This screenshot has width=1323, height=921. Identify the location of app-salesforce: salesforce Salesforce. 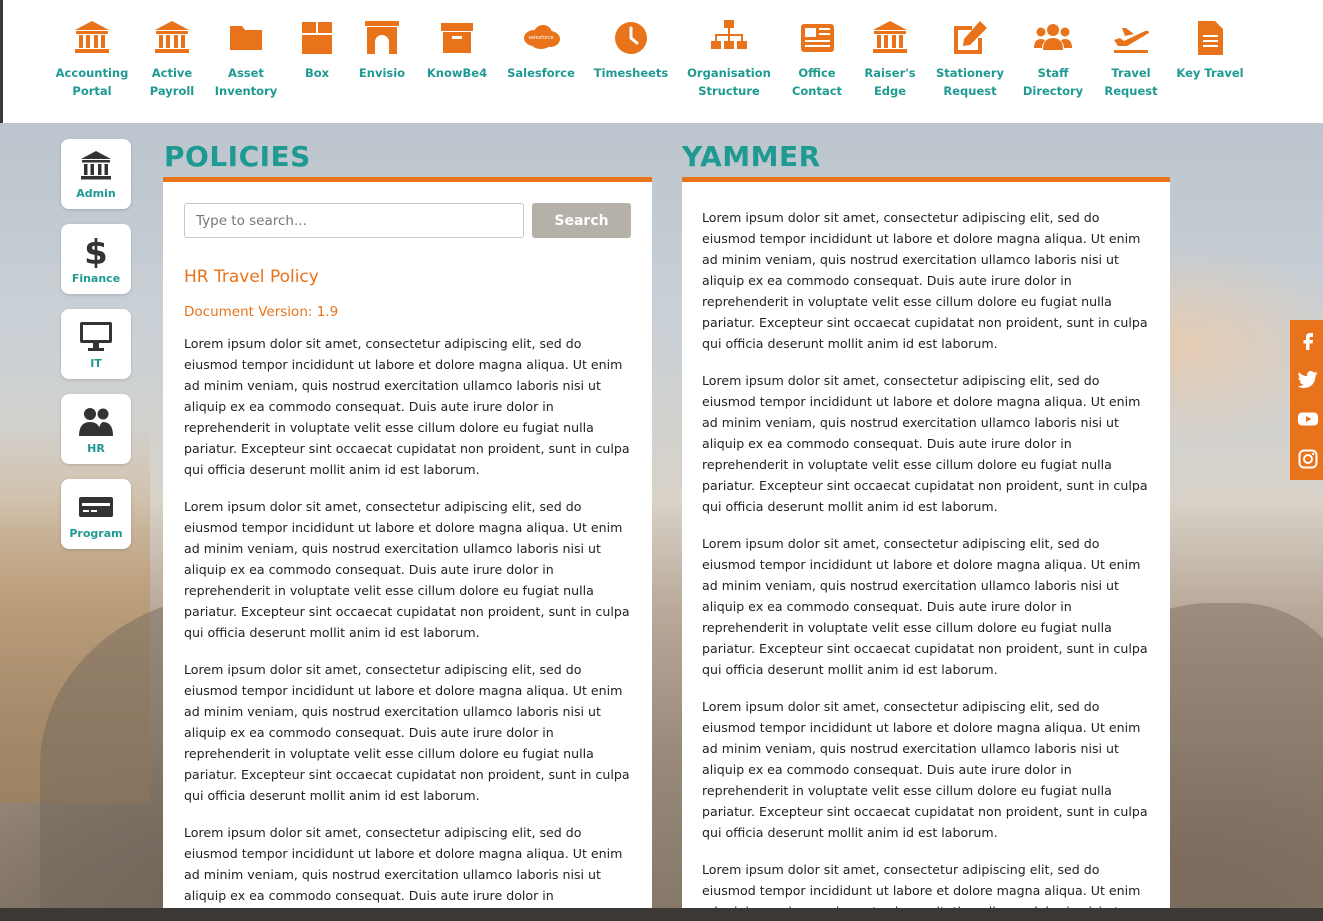
(541, 50).